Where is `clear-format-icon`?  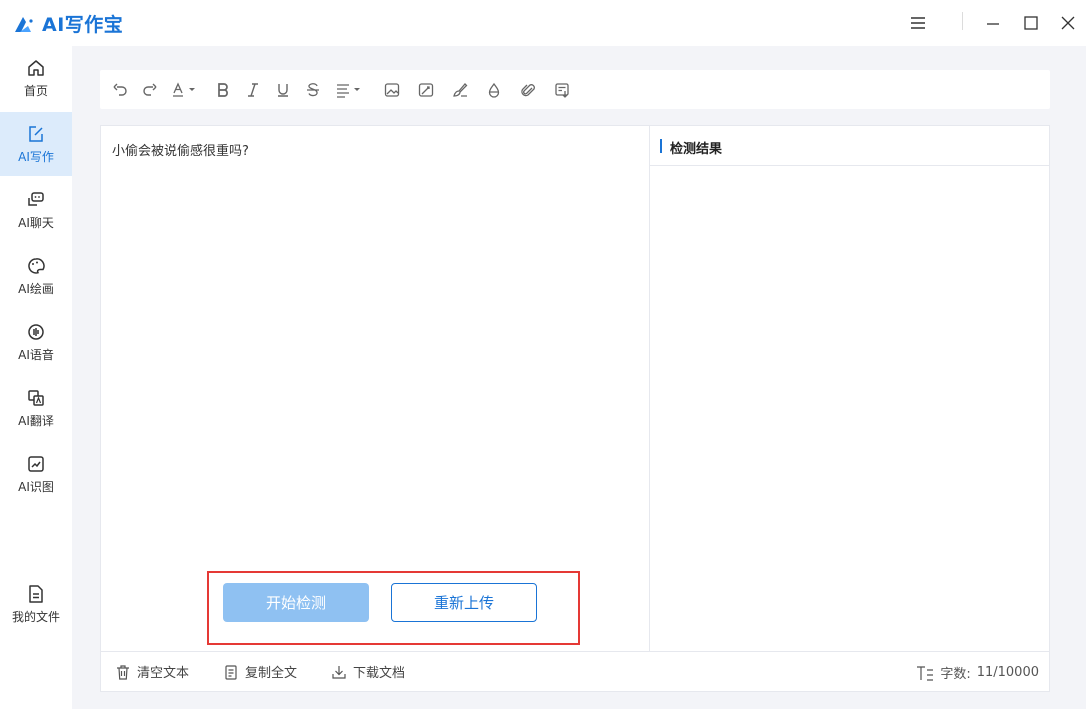 clear-format-icon is located at coordinates (562, 90).